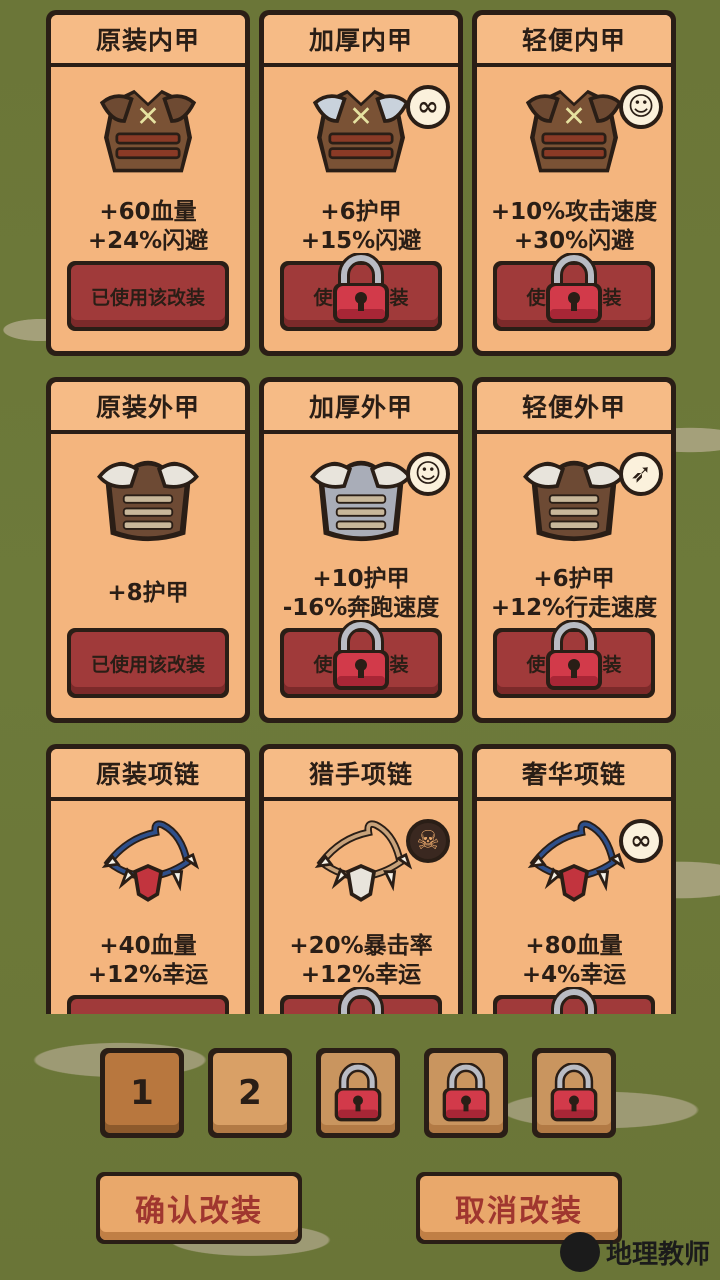 The height and width of the screenshot is (1280, 720). Describe the element at coordinates (574, 608) in the screenshot. I see `stat-line: +12%行走速度` at that location.